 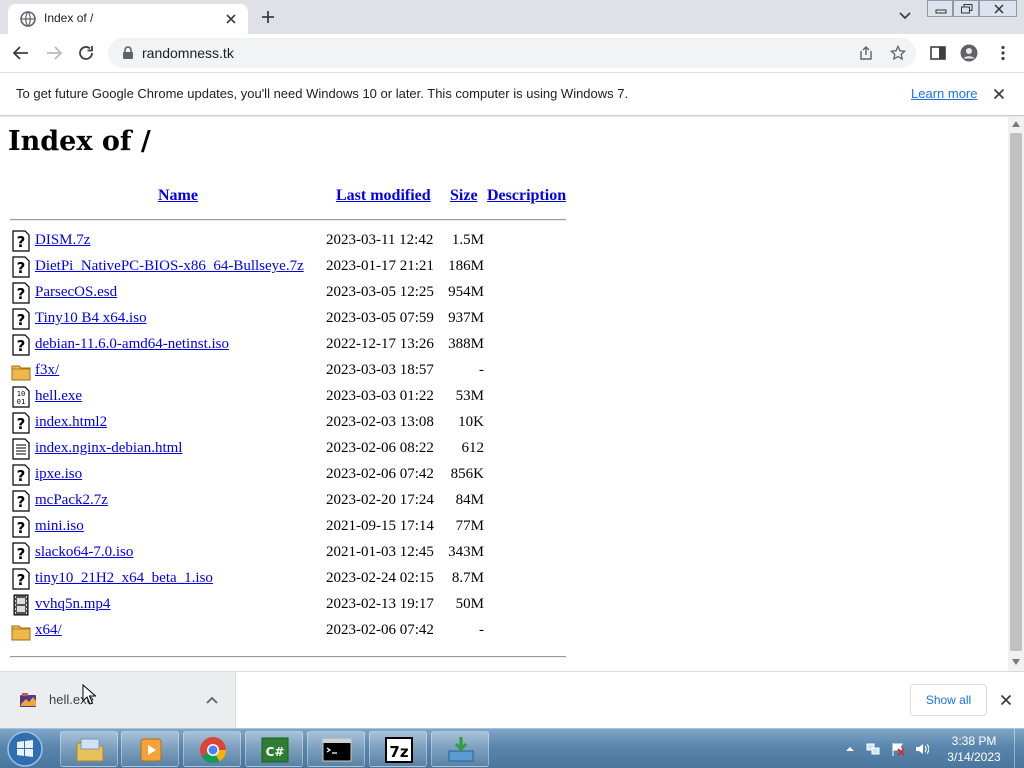 I want to click on close-window-button, so click(x=998, y=8).